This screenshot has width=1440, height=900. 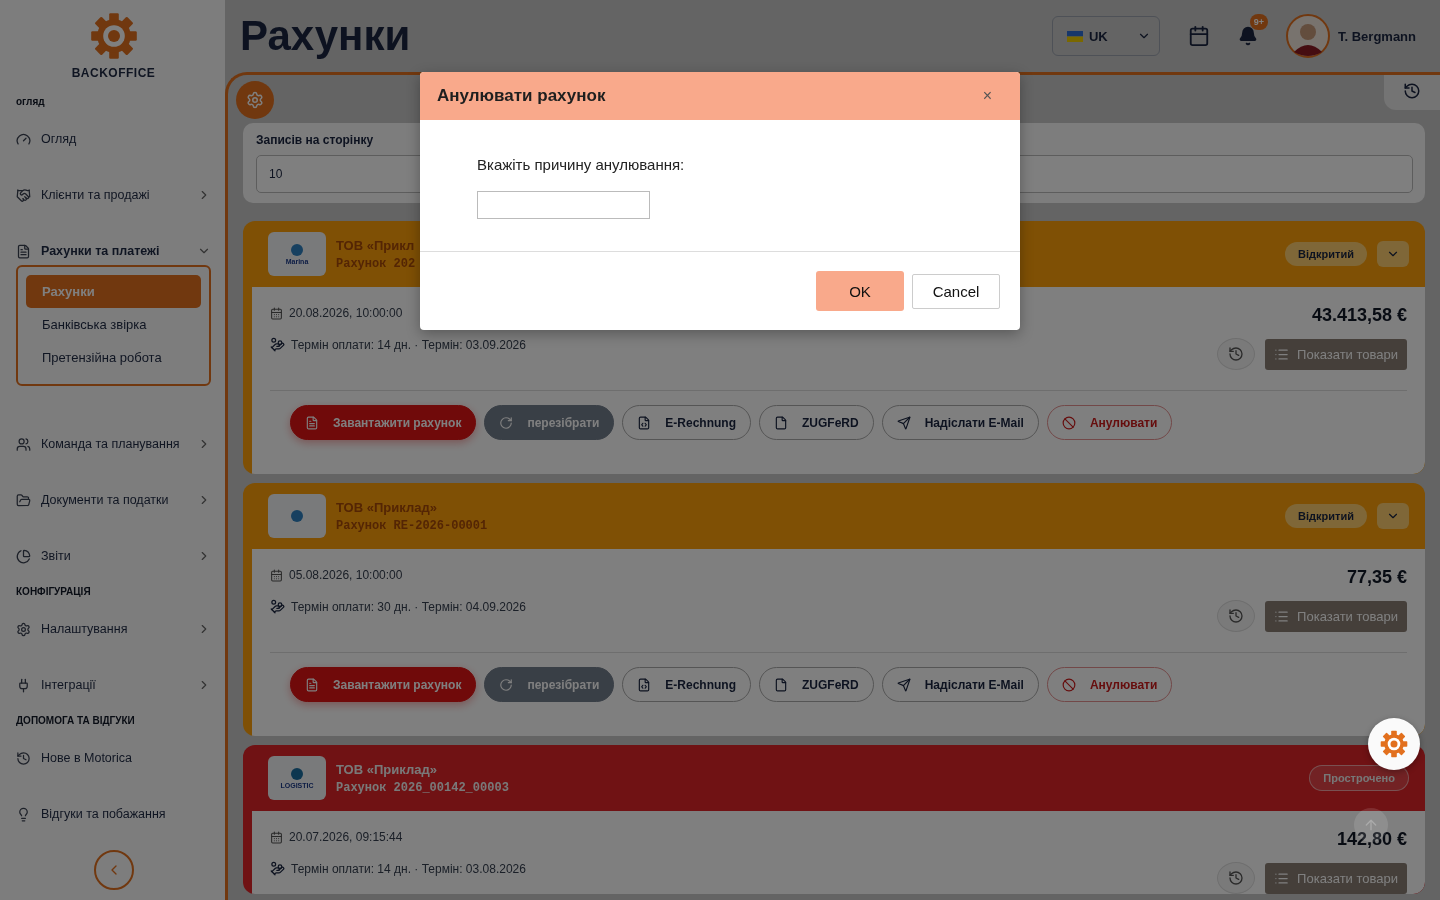 I want to click on invoice-date: 05.08.2026, 10:00:00, so click(x=346, y=575).